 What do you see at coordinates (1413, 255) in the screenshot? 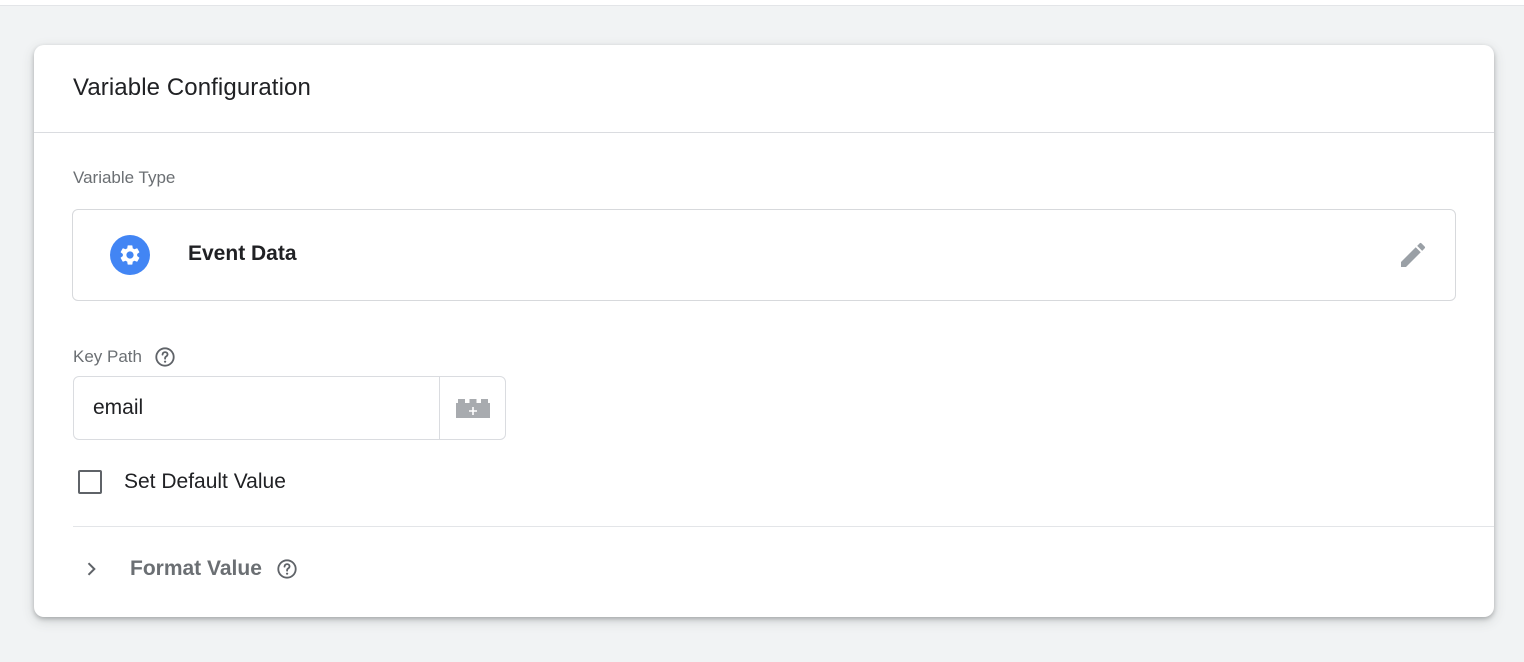
I see `pencil-icon` at bounding box center [1413, 255].